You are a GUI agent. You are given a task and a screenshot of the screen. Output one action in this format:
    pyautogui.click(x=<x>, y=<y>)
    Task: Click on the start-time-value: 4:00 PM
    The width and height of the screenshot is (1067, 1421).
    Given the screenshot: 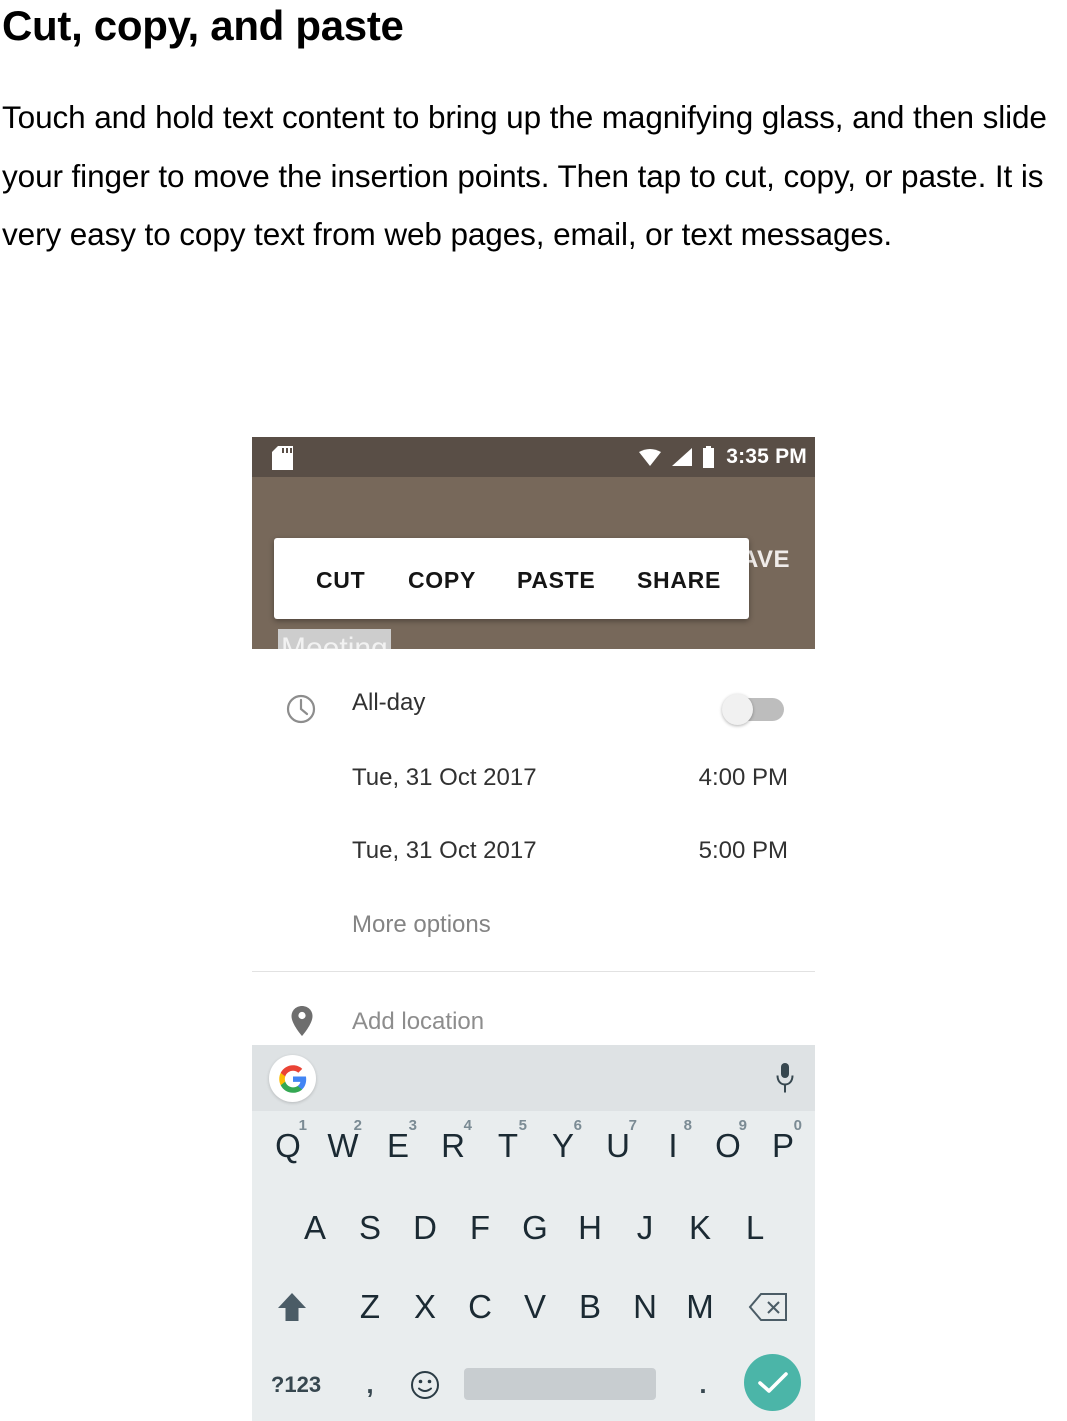 What is the action you would take?
    pyautogui.click(x=743, y=778)
    